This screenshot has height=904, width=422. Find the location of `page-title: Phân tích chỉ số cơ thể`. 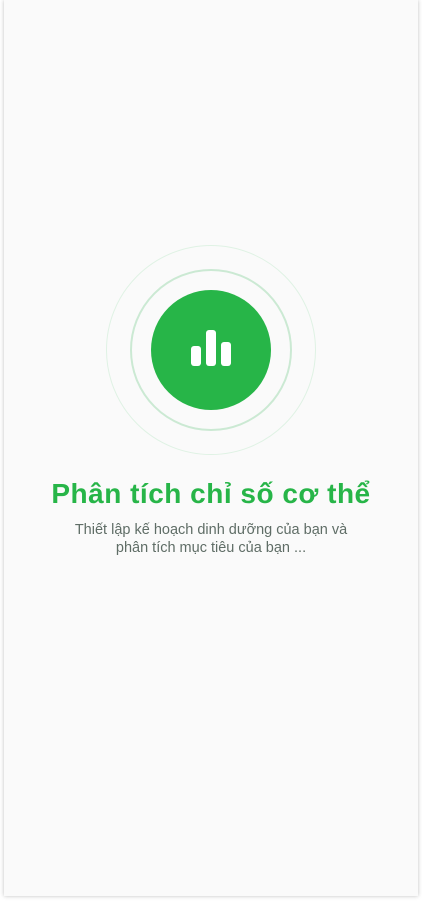

page-title: Phân tích chỉ số cơ thể is located at coordinates (211, 493).